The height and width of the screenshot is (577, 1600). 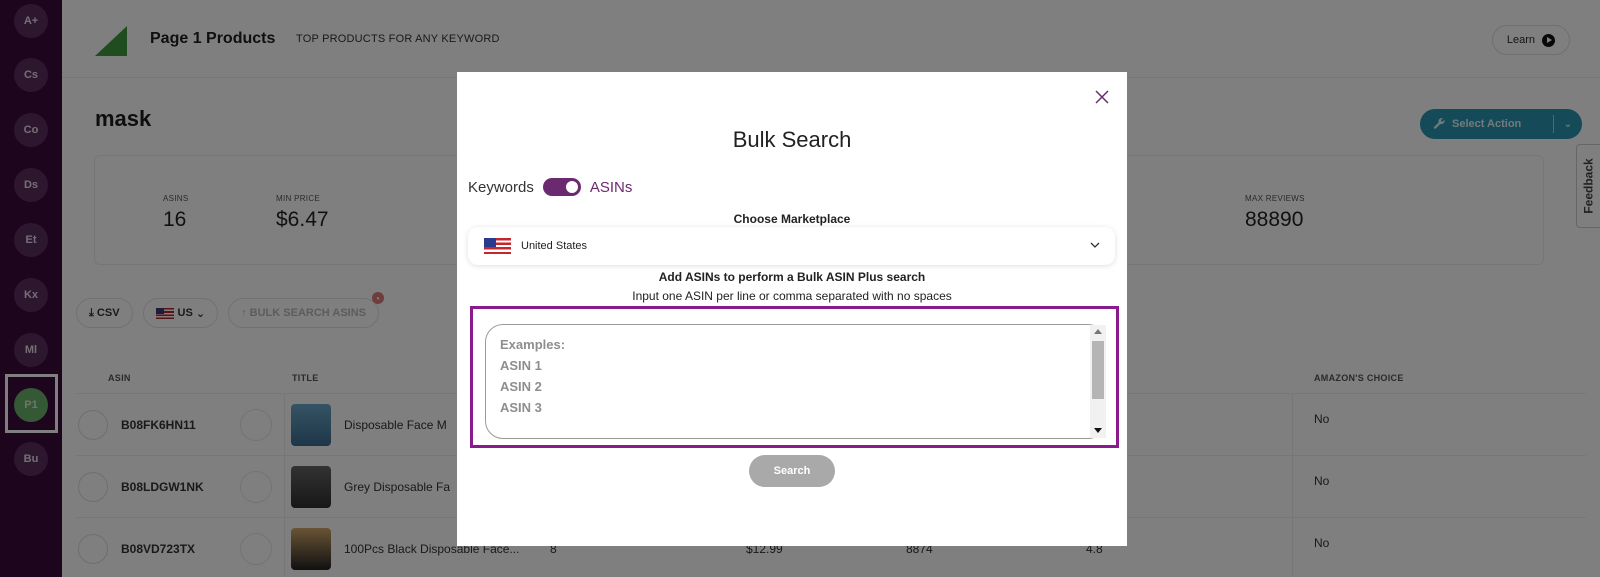 What do you see at coordinates (571, 187) in the screenshot?
I see `toggle-knob` at bounding box center [571, 187].